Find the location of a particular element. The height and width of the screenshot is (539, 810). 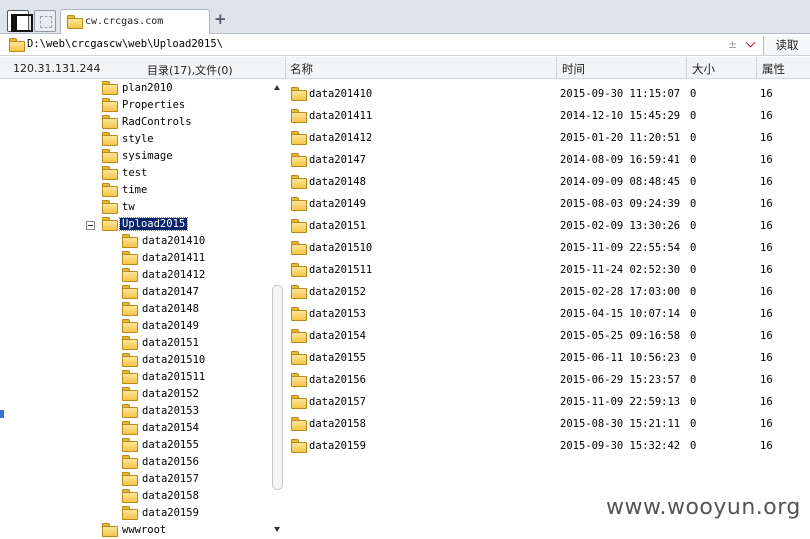

table-row: data201511 2015-11-24 02:52:30 0 16 is located at coordinates (548, 269).